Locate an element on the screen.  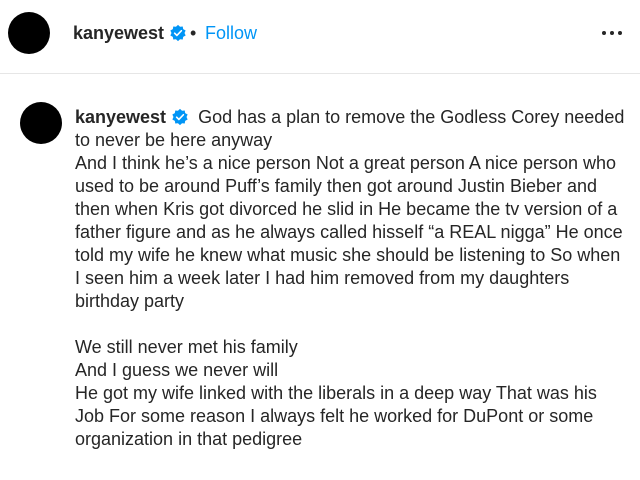
more-options-icon is located at coordinates (612, 33).